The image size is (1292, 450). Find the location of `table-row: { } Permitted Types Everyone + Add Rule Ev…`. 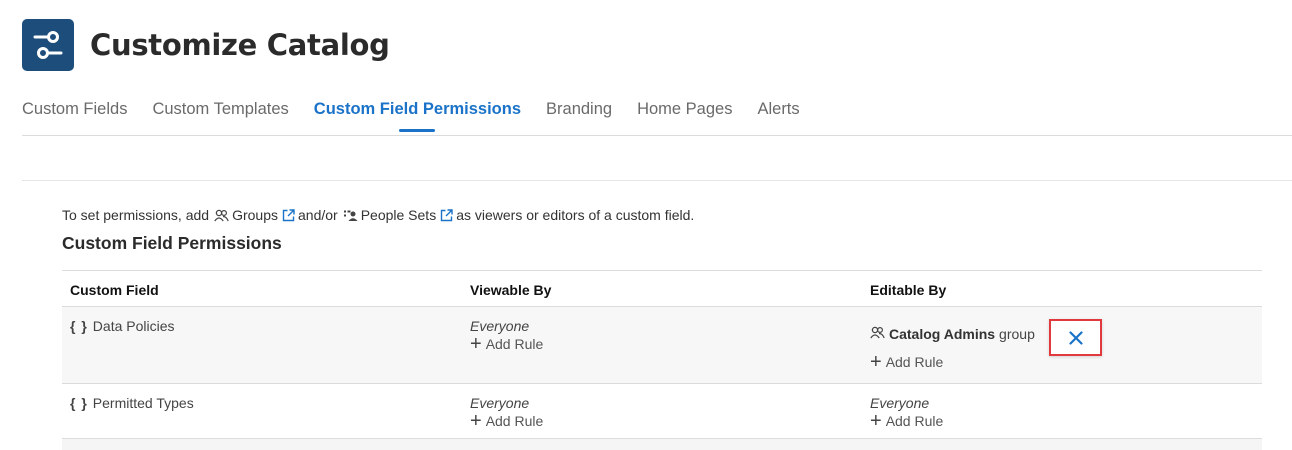

table-row: { } Permitted Types Everyone + Add Rule Ev… is located at coordinates (662, 411).